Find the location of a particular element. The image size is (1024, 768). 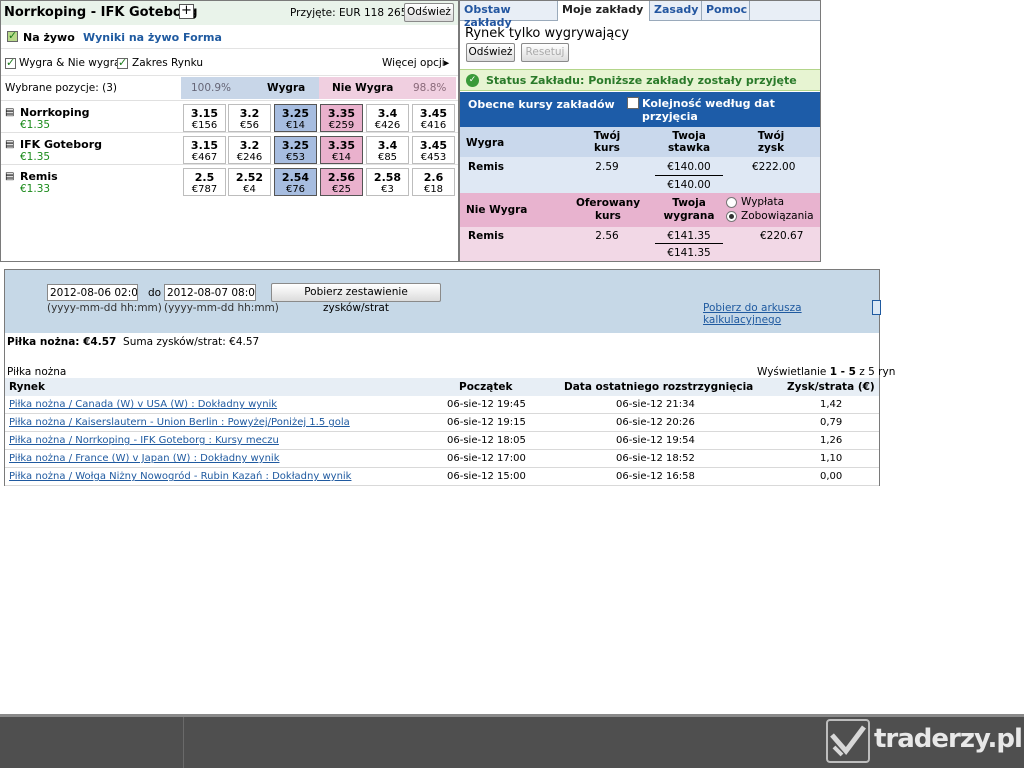

price-odds: 2.52 is located at coordinates (249, 177).